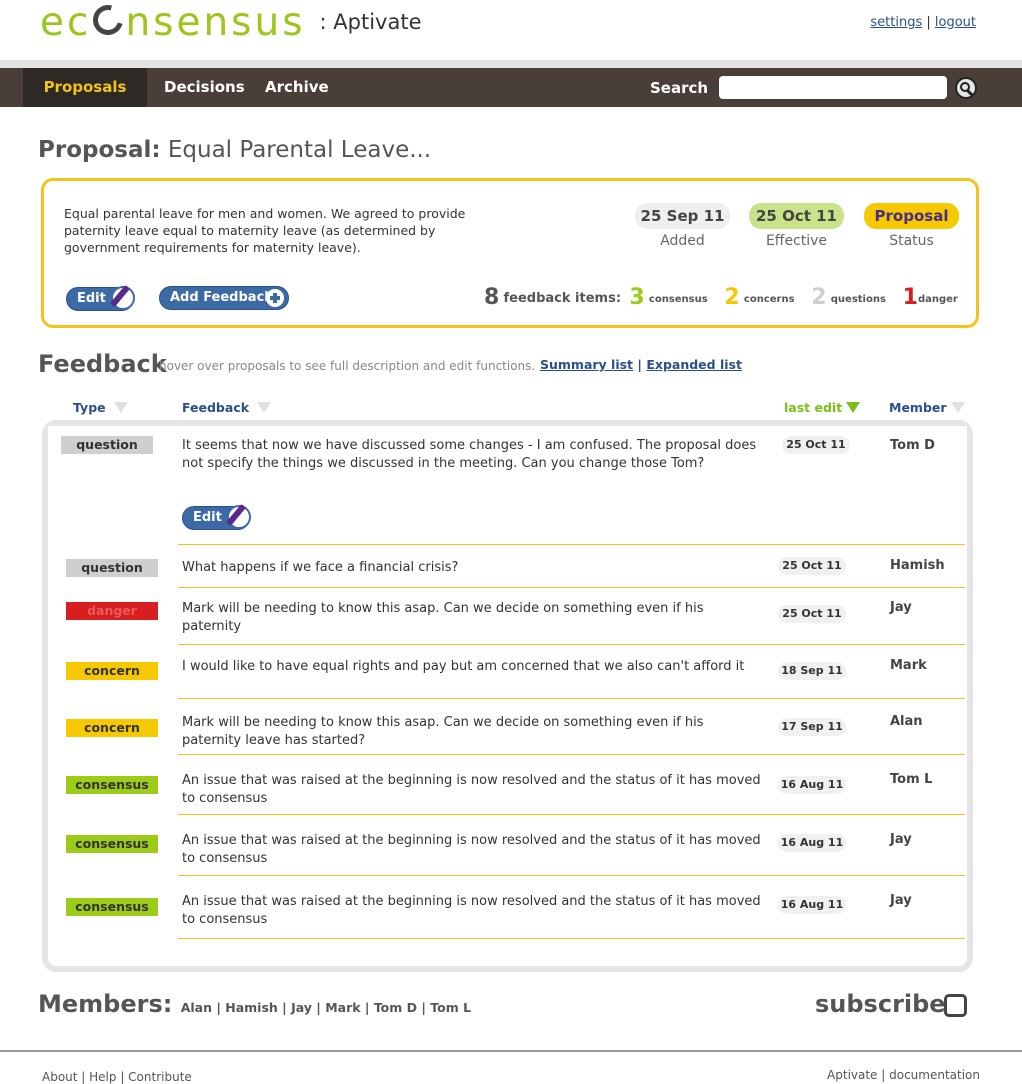 The height and width of the screenshot is (1084, 1022). I want to click on column-member: Member, so click(927, 407).